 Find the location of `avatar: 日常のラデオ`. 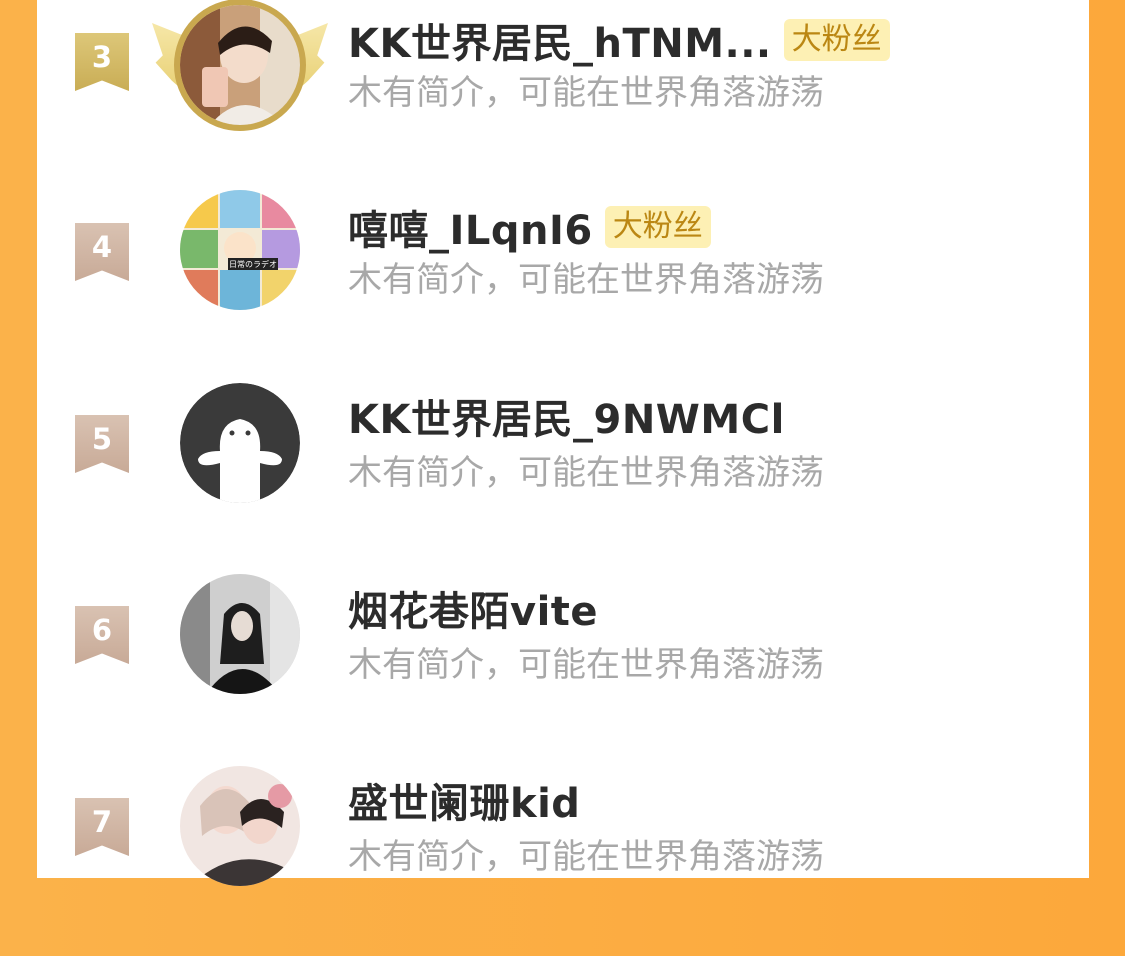

avatar: 日常のラデオ is located at coordinates (240, 250).